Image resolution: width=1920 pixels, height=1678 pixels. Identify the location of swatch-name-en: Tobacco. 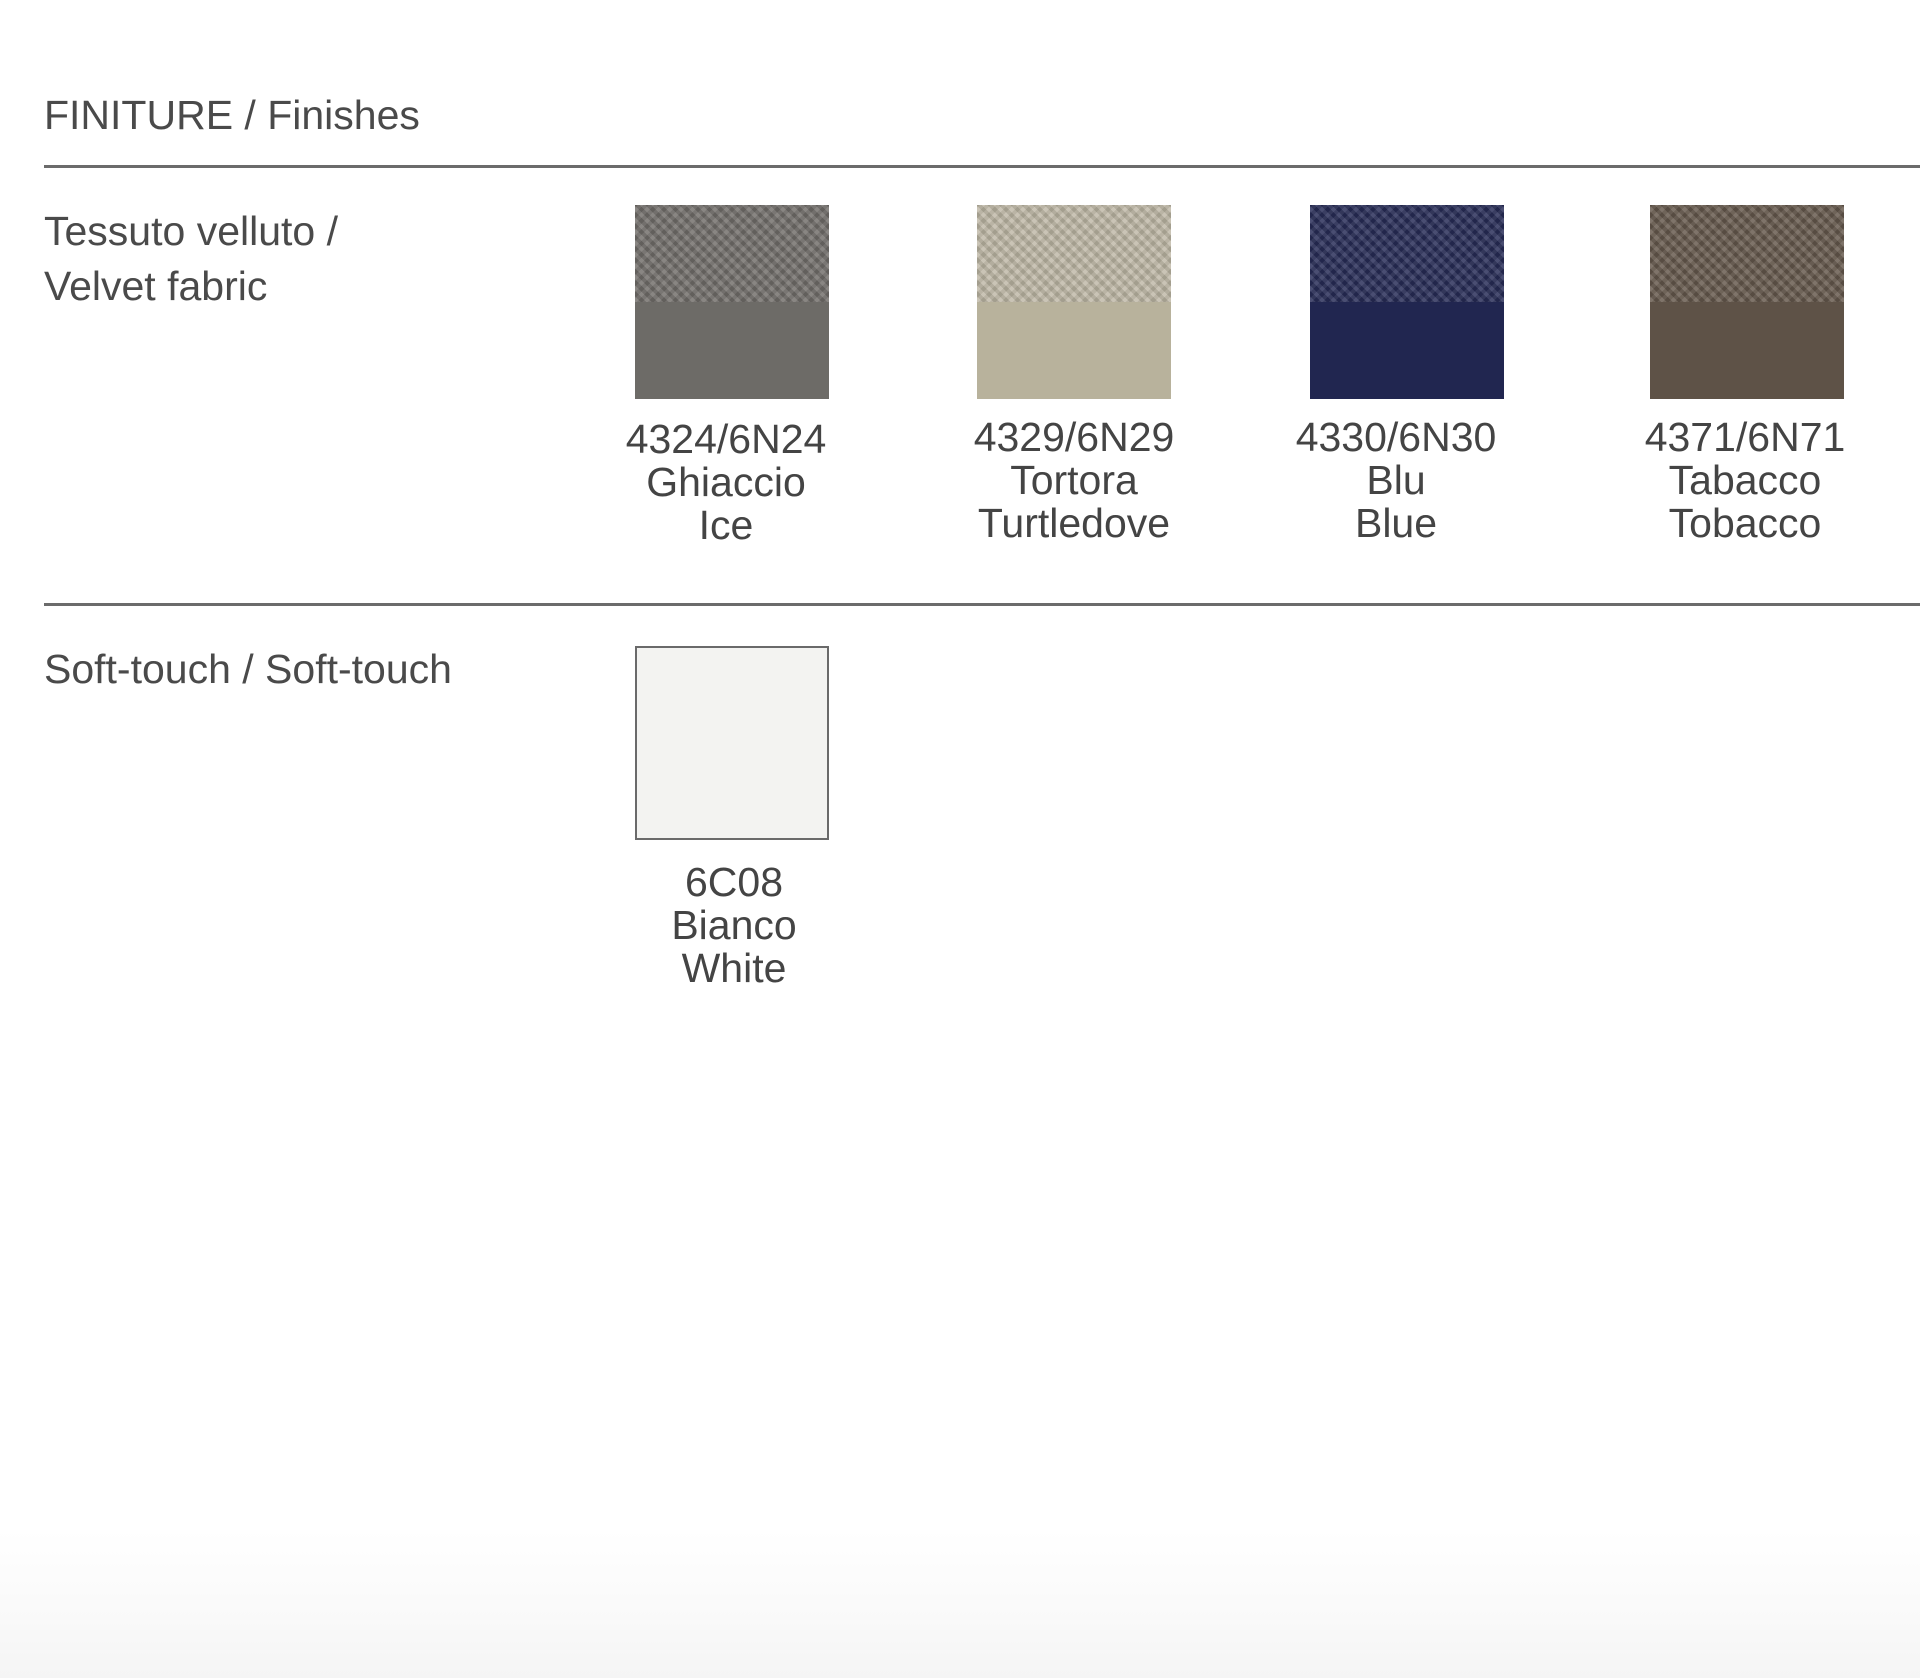
(1745, 523).